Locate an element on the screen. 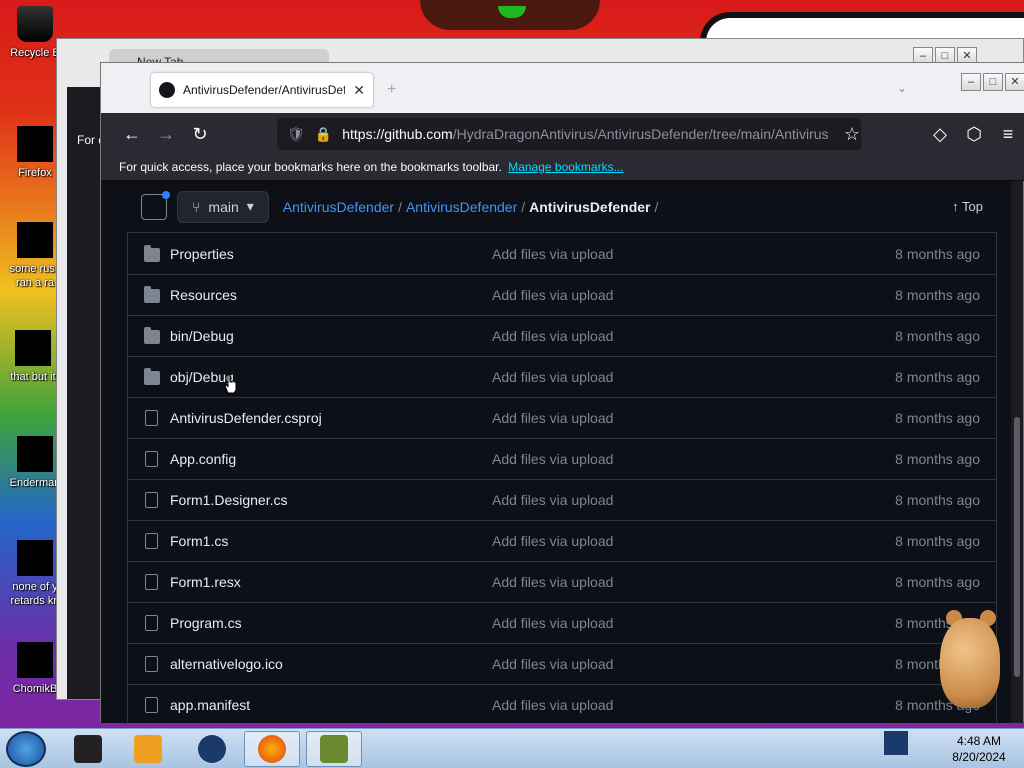 This screenshot has height=768, width=1024. clock-time: 4:48 AM is located at coordinates (979, 741).